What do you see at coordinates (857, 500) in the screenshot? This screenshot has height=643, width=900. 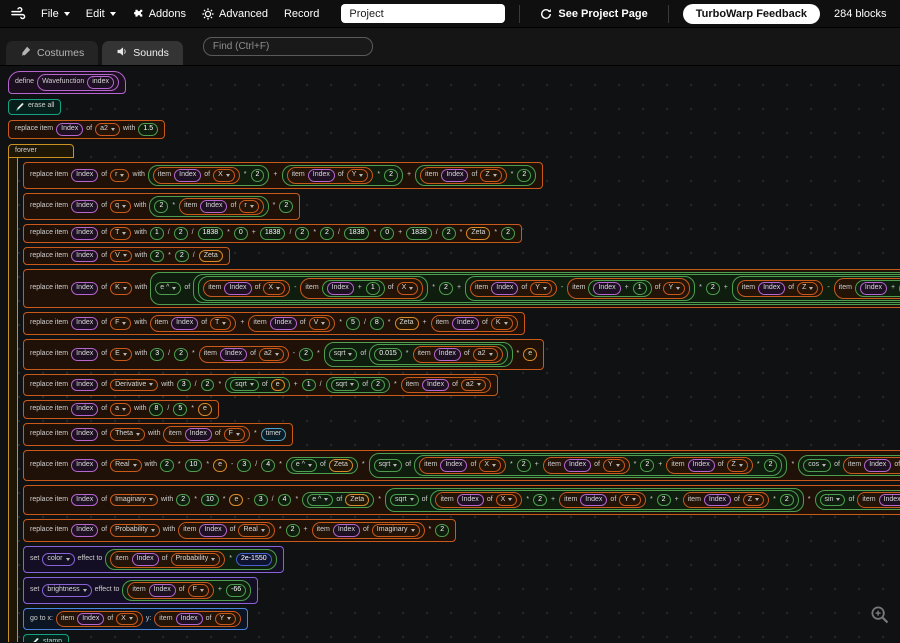 I see `operator-expression: sin ofitemIndexofTheta` at bounding box center [857, 500].